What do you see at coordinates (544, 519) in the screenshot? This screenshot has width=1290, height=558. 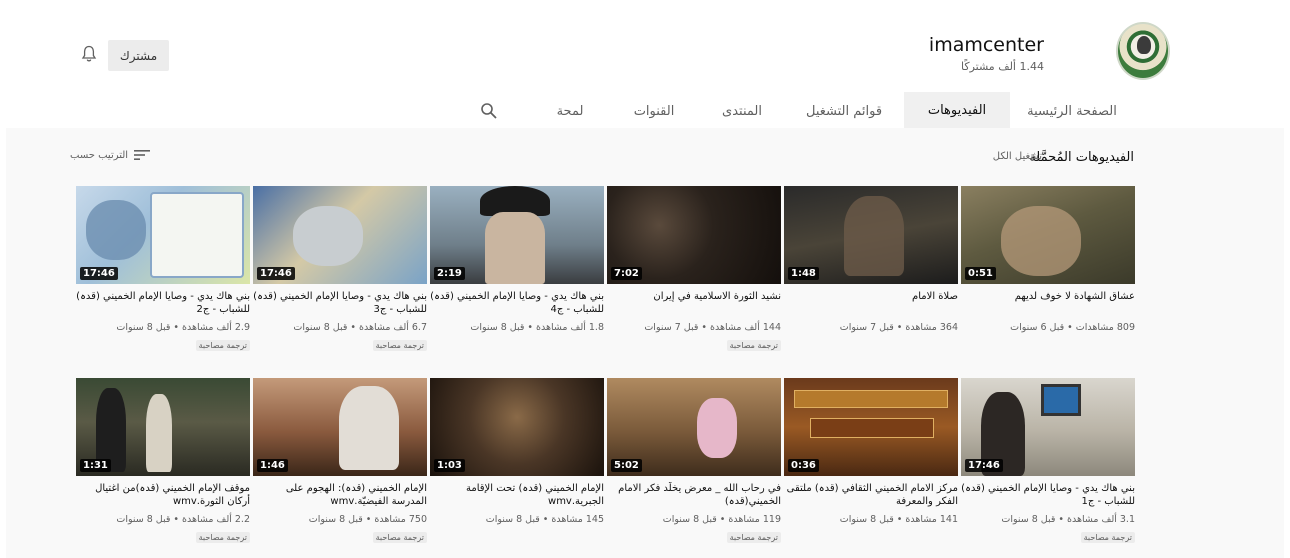 I see `video-meta: 145 مشاهدة • قبل 8 سنوات` at bounding box center [544, 519].